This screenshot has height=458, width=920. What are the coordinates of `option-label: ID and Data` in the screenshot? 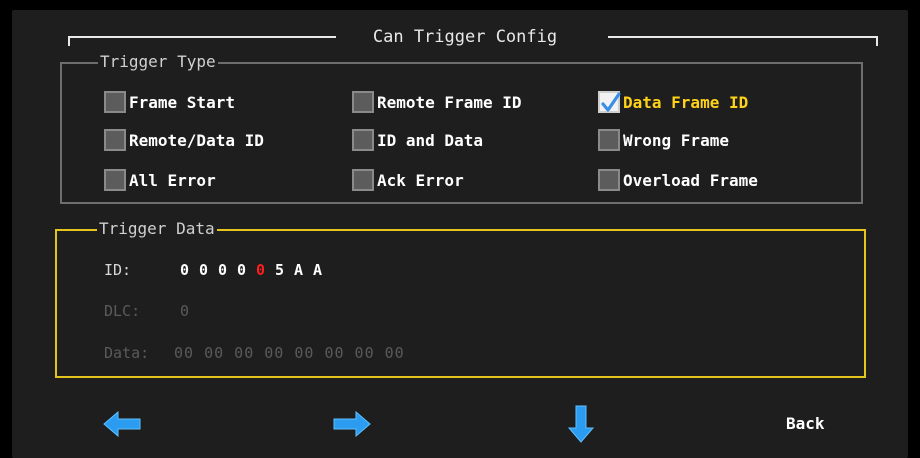 It's located at (430, 140).